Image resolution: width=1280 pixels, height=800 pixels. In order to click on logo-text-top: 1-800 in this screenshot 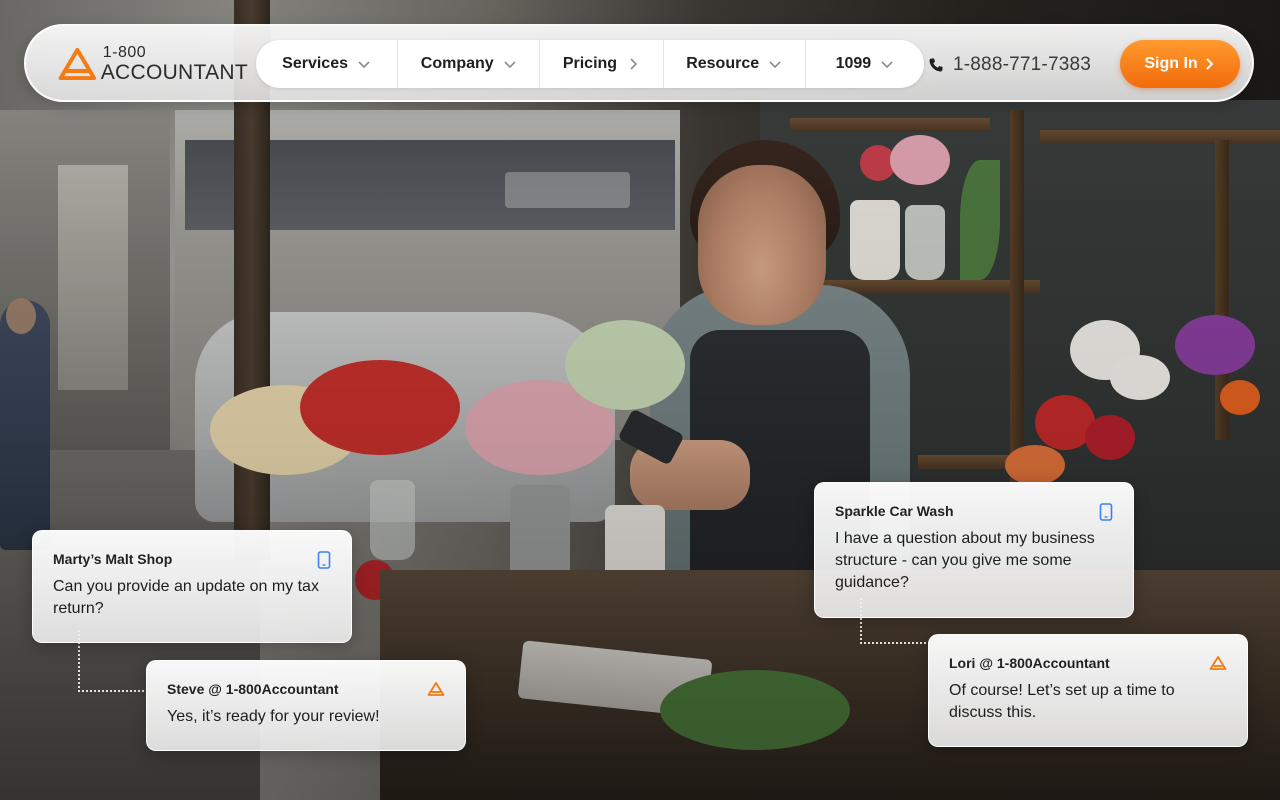, I will do `click(124, 52)`.